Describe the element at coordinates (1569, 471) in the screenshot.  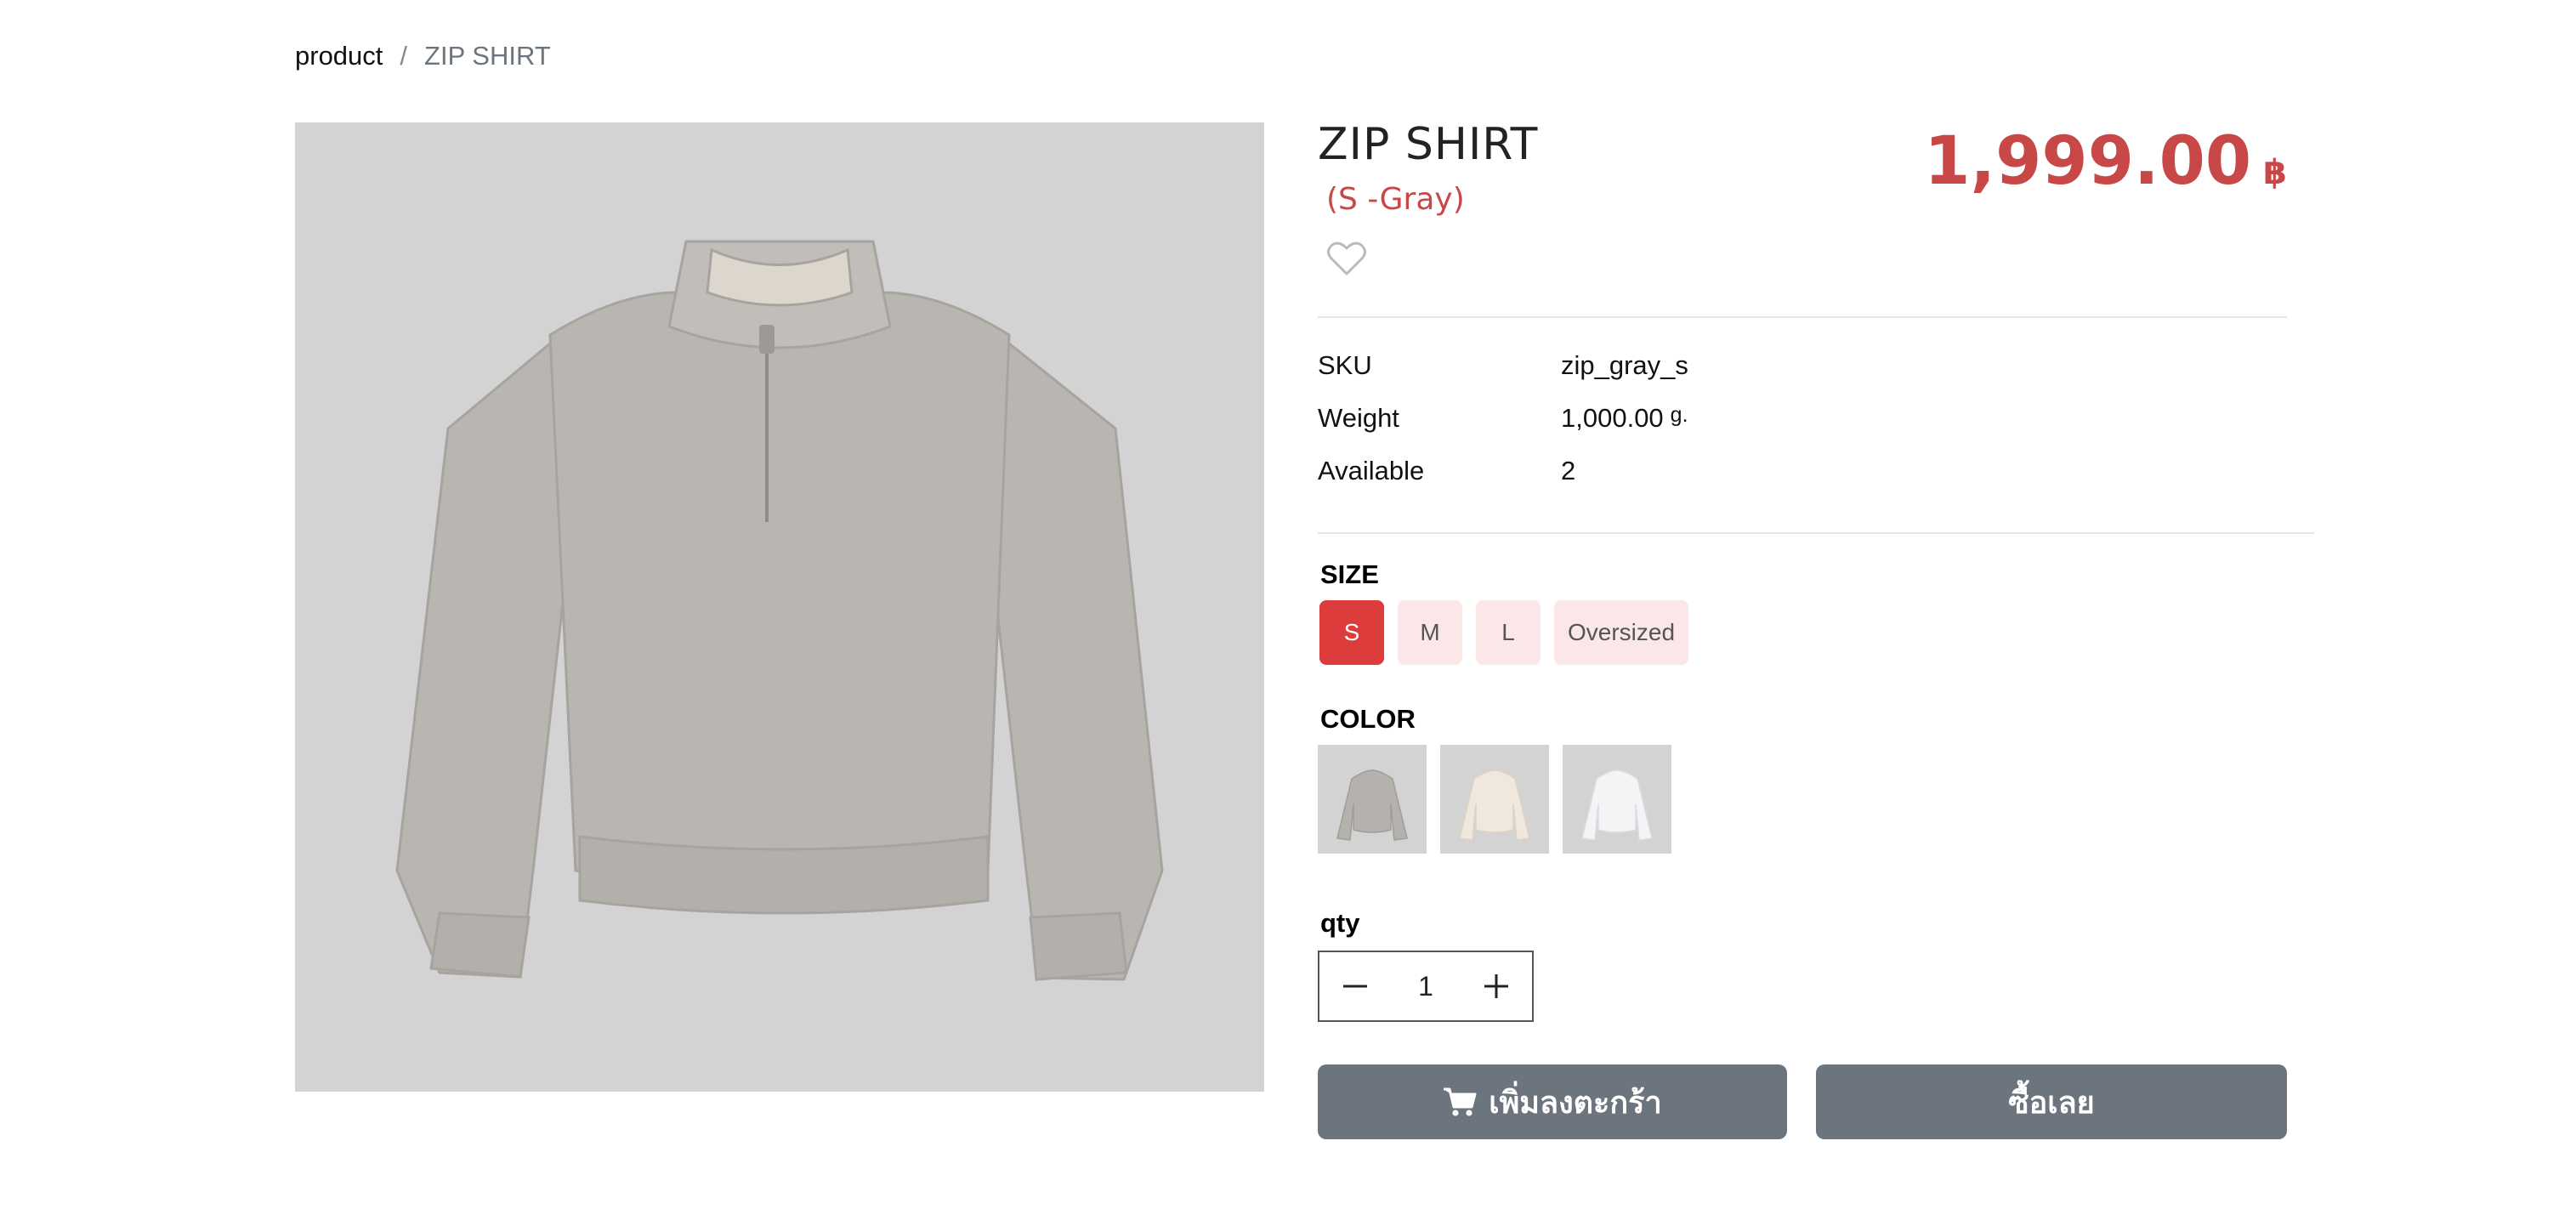
I see `attribute-value: 2` at that location.